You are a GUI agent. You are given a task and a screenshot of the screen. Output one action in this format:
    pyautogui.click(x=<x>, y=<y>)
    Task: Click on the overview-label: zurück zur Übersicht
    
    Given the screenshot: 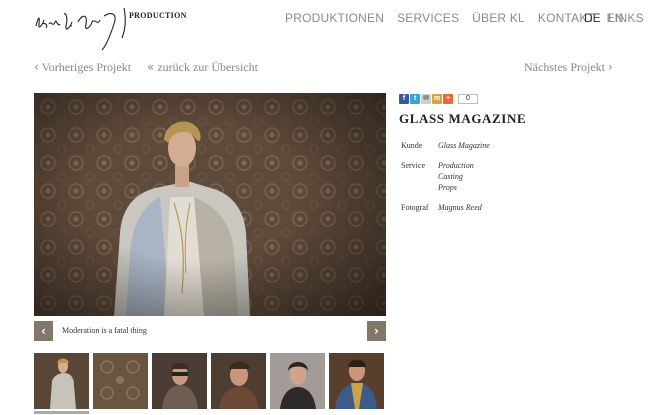 What is the action you would take?
    pyautogui.click(x=207, y=67)
    